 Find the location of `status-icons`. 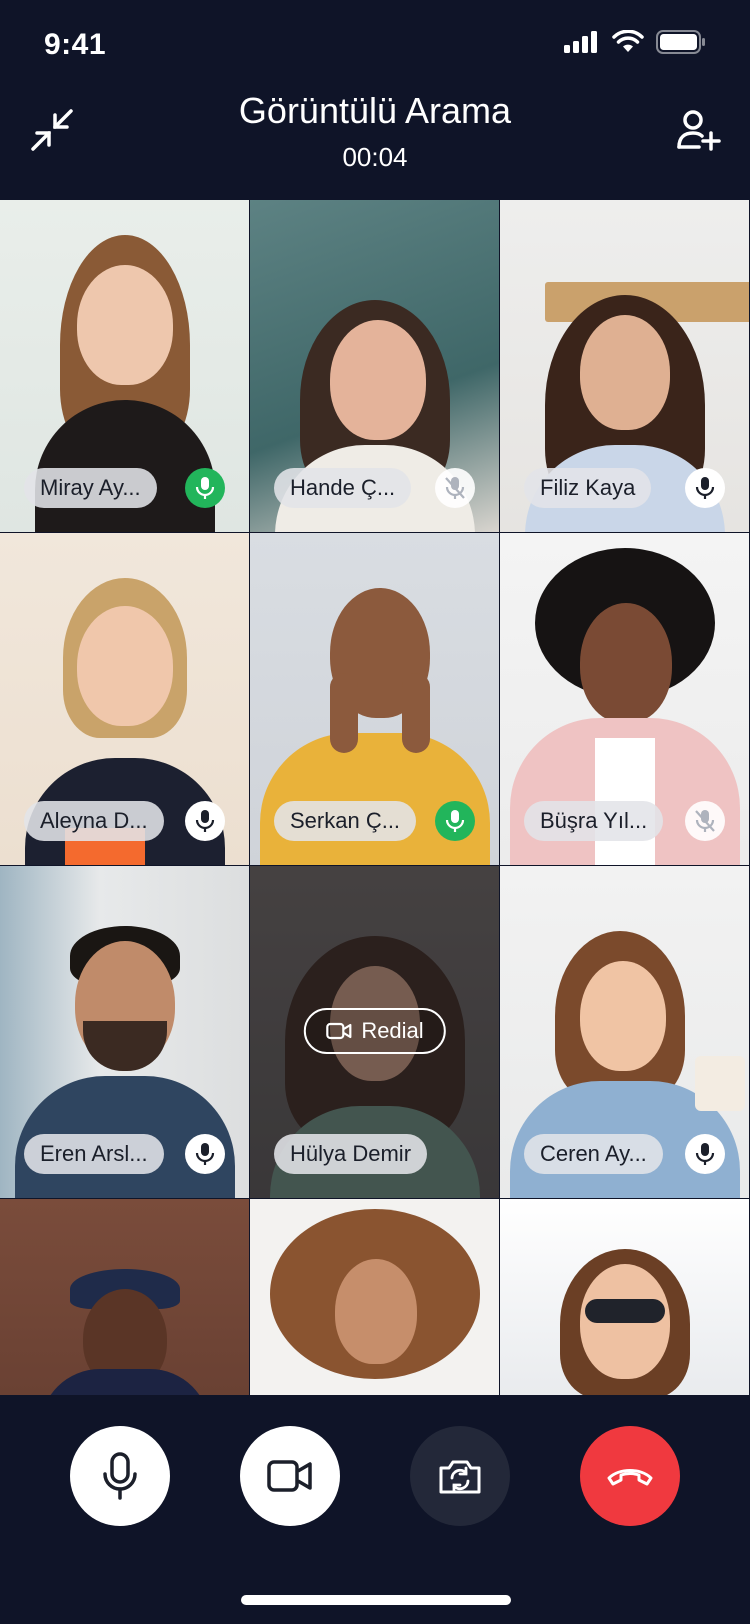

status-icons is located at coordinates (635, 42).